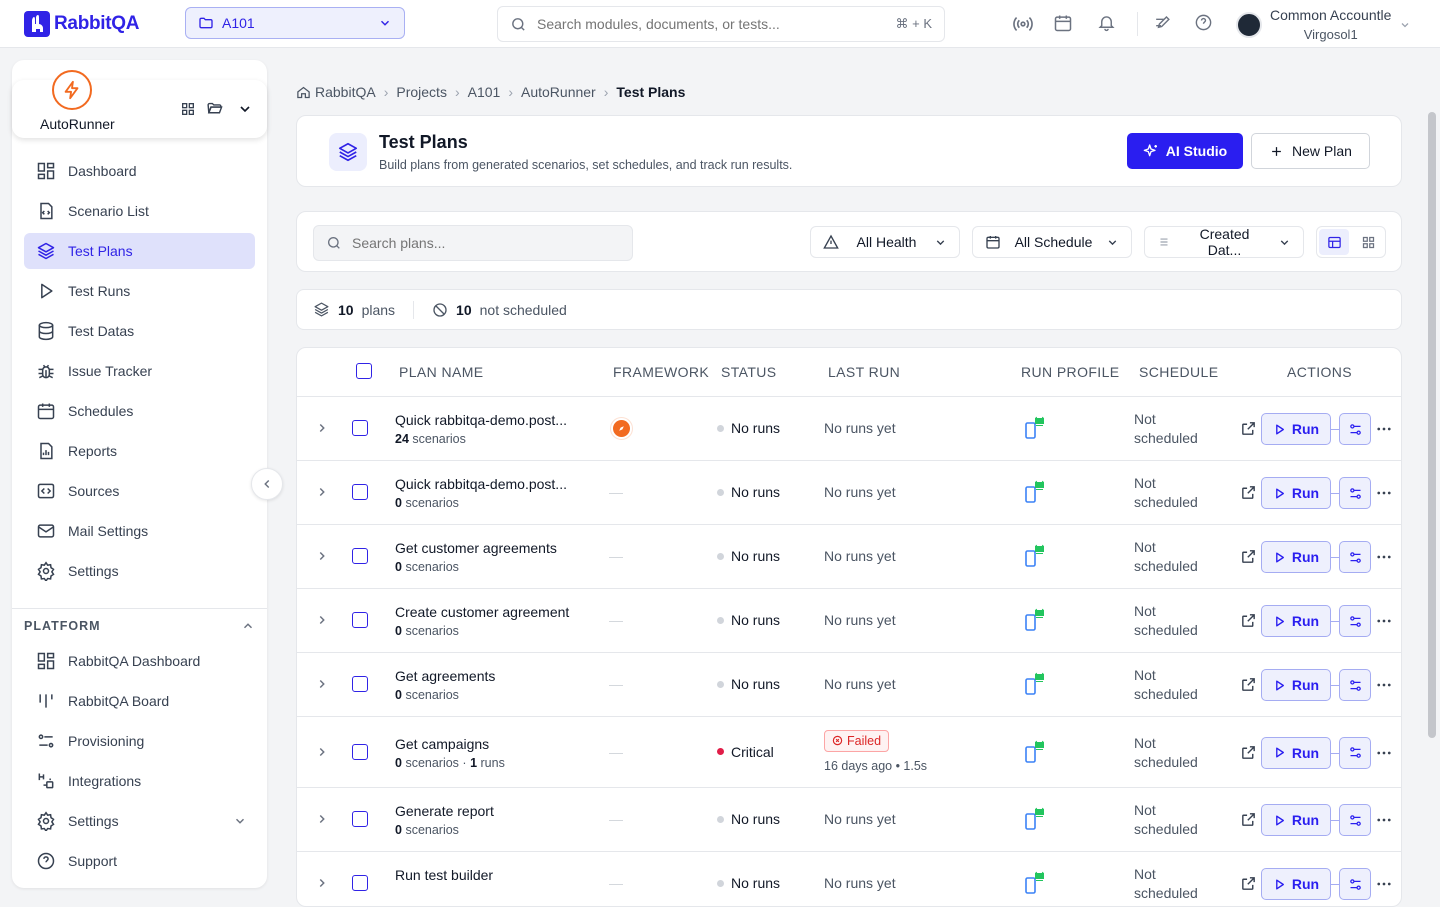 The width and height of the screenshot is (1440, 907). Describe the element at coordinates (441, 372) in the screenshot. I see `column-header: PLAN NAME` at that location.